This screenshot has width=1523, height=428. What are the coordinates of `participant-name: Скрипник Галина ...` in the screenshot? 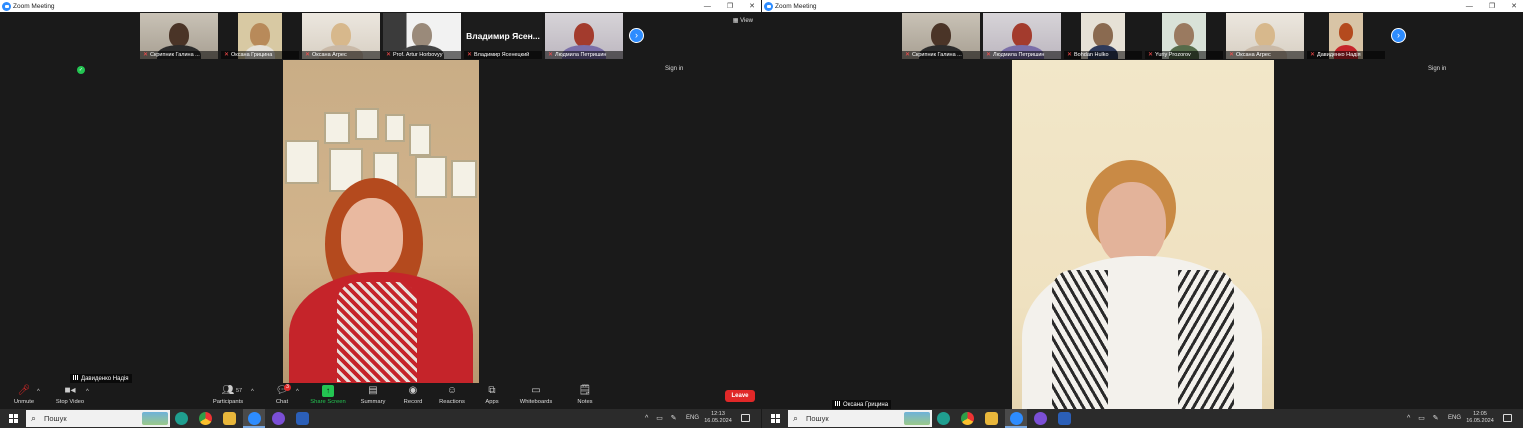 It's located at (937, 55).